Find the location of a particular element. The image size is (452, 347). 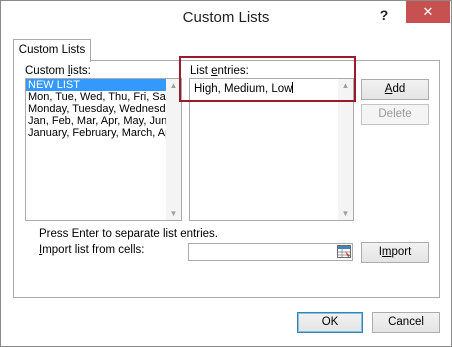

add-button: Add is located at coordinates (395, 89).